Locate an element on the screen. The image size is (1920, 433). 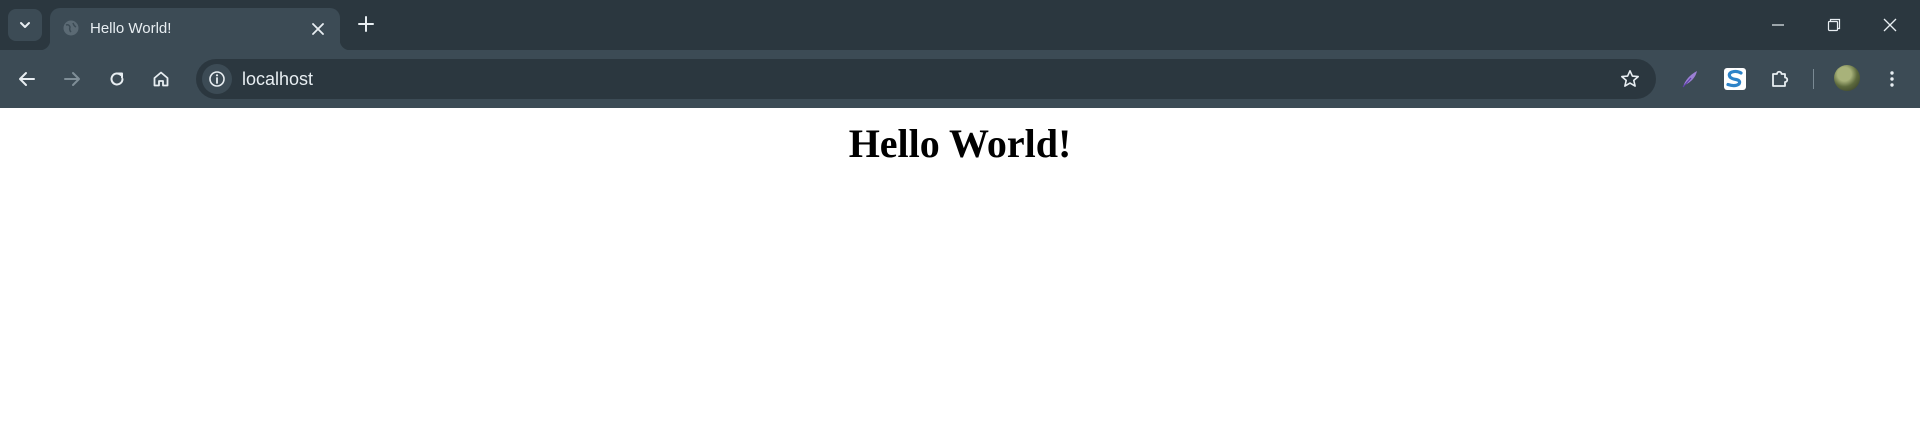
url-text: localhost is located at coordinates (277, 79).